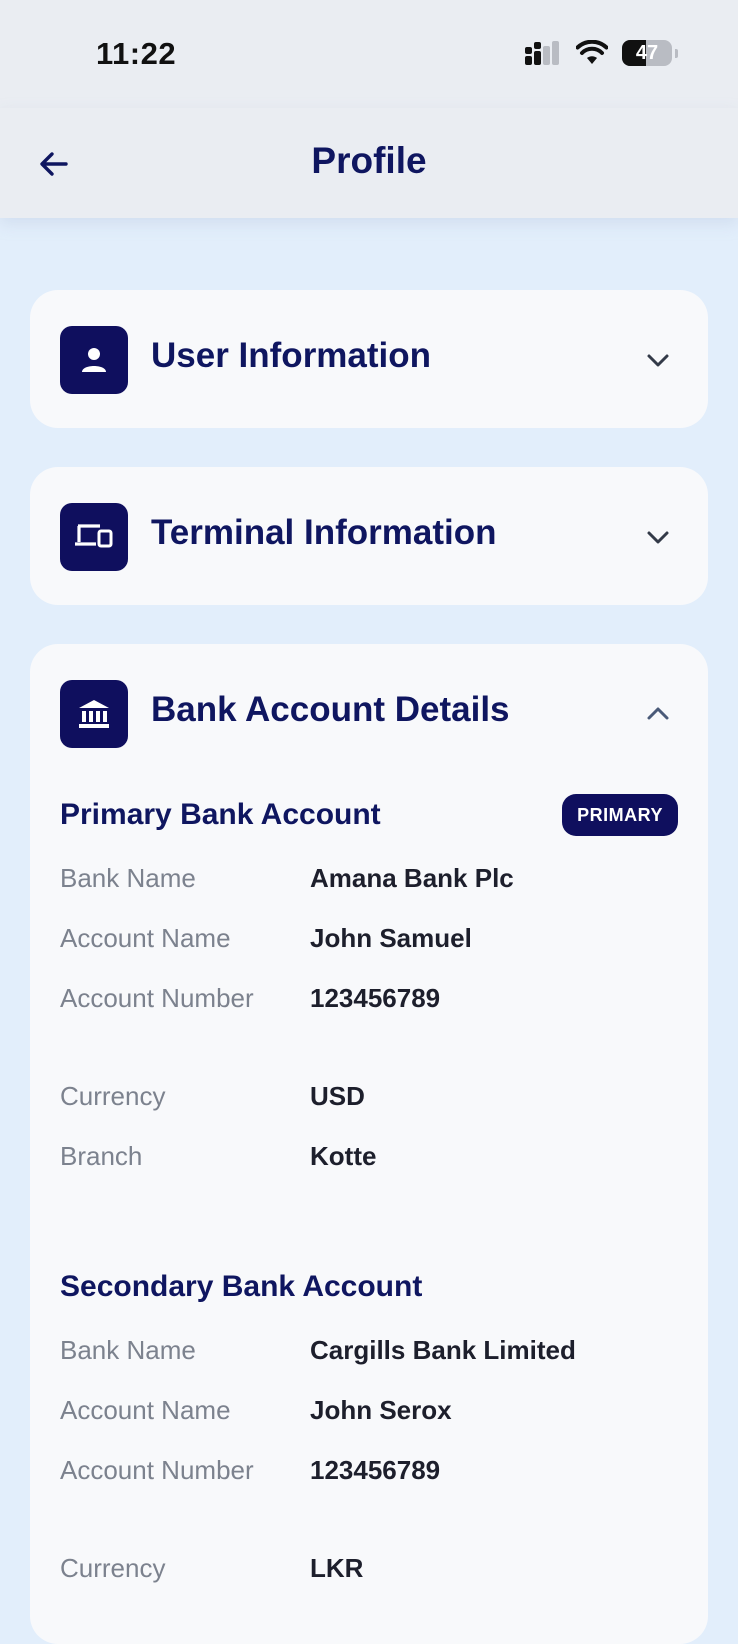  I want to click on detail-label: Branch, so click(101, 1156).